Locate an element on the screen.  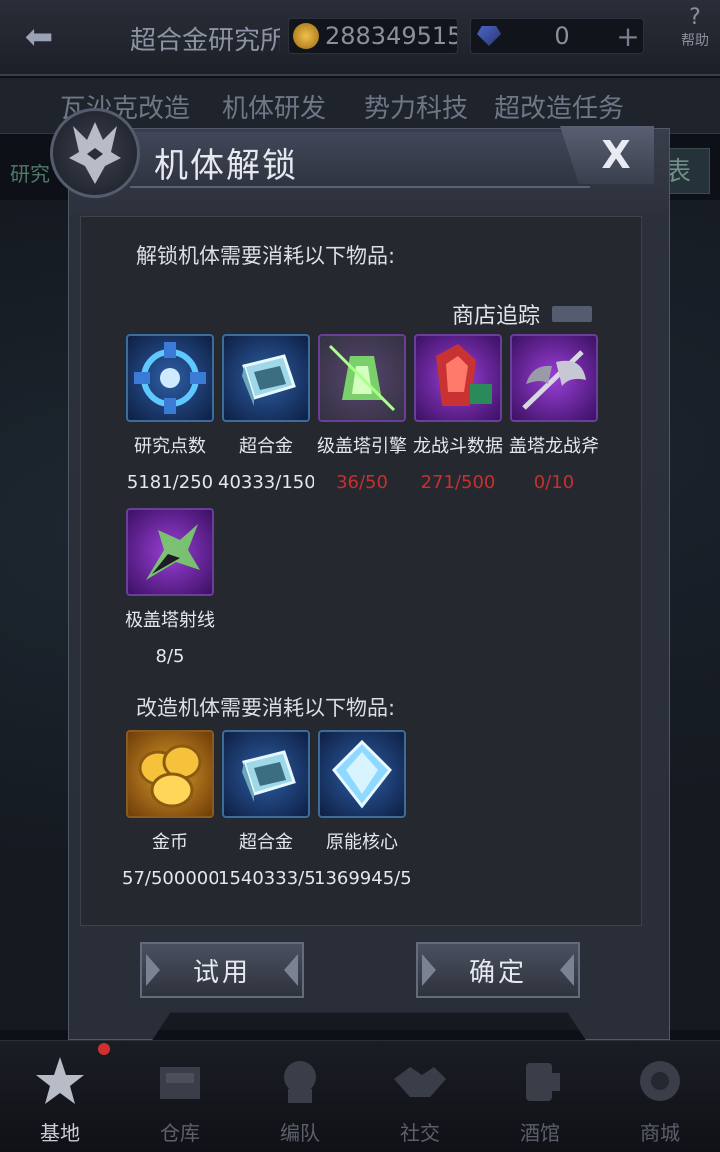
unlock-item-research-points: 研究点数 5181/250 is located at coordinates (170, 413).